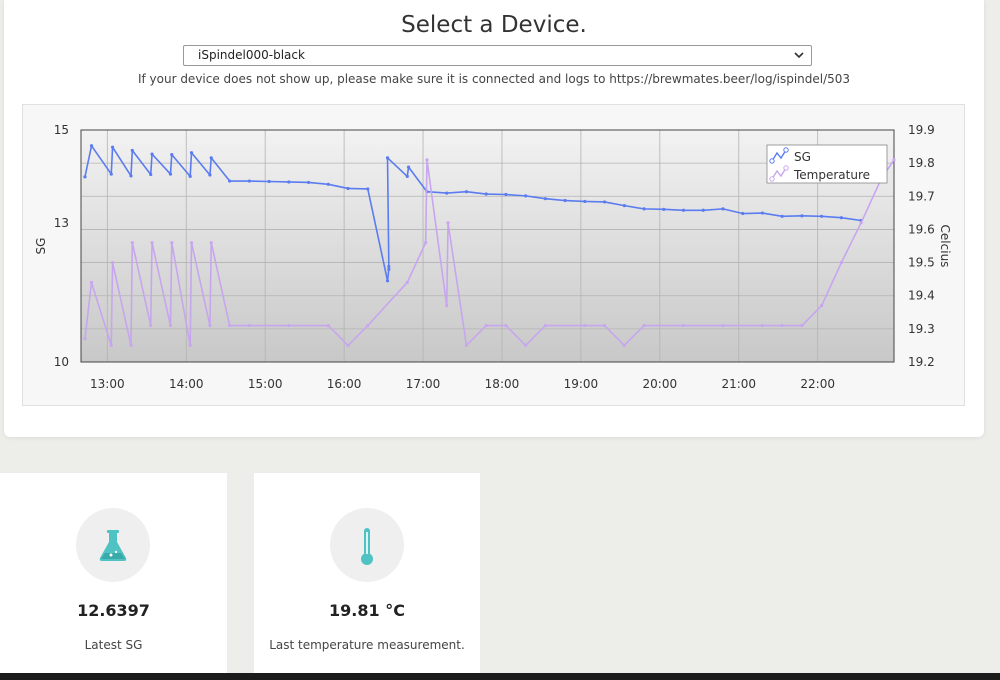 Image resolution: width=1000 pixels, height=680 pixels. What do you see at coordinates (921, 329) in the screenshot?
I see `y-tick-label-right: 19.3` at bounding box center [921, 329].